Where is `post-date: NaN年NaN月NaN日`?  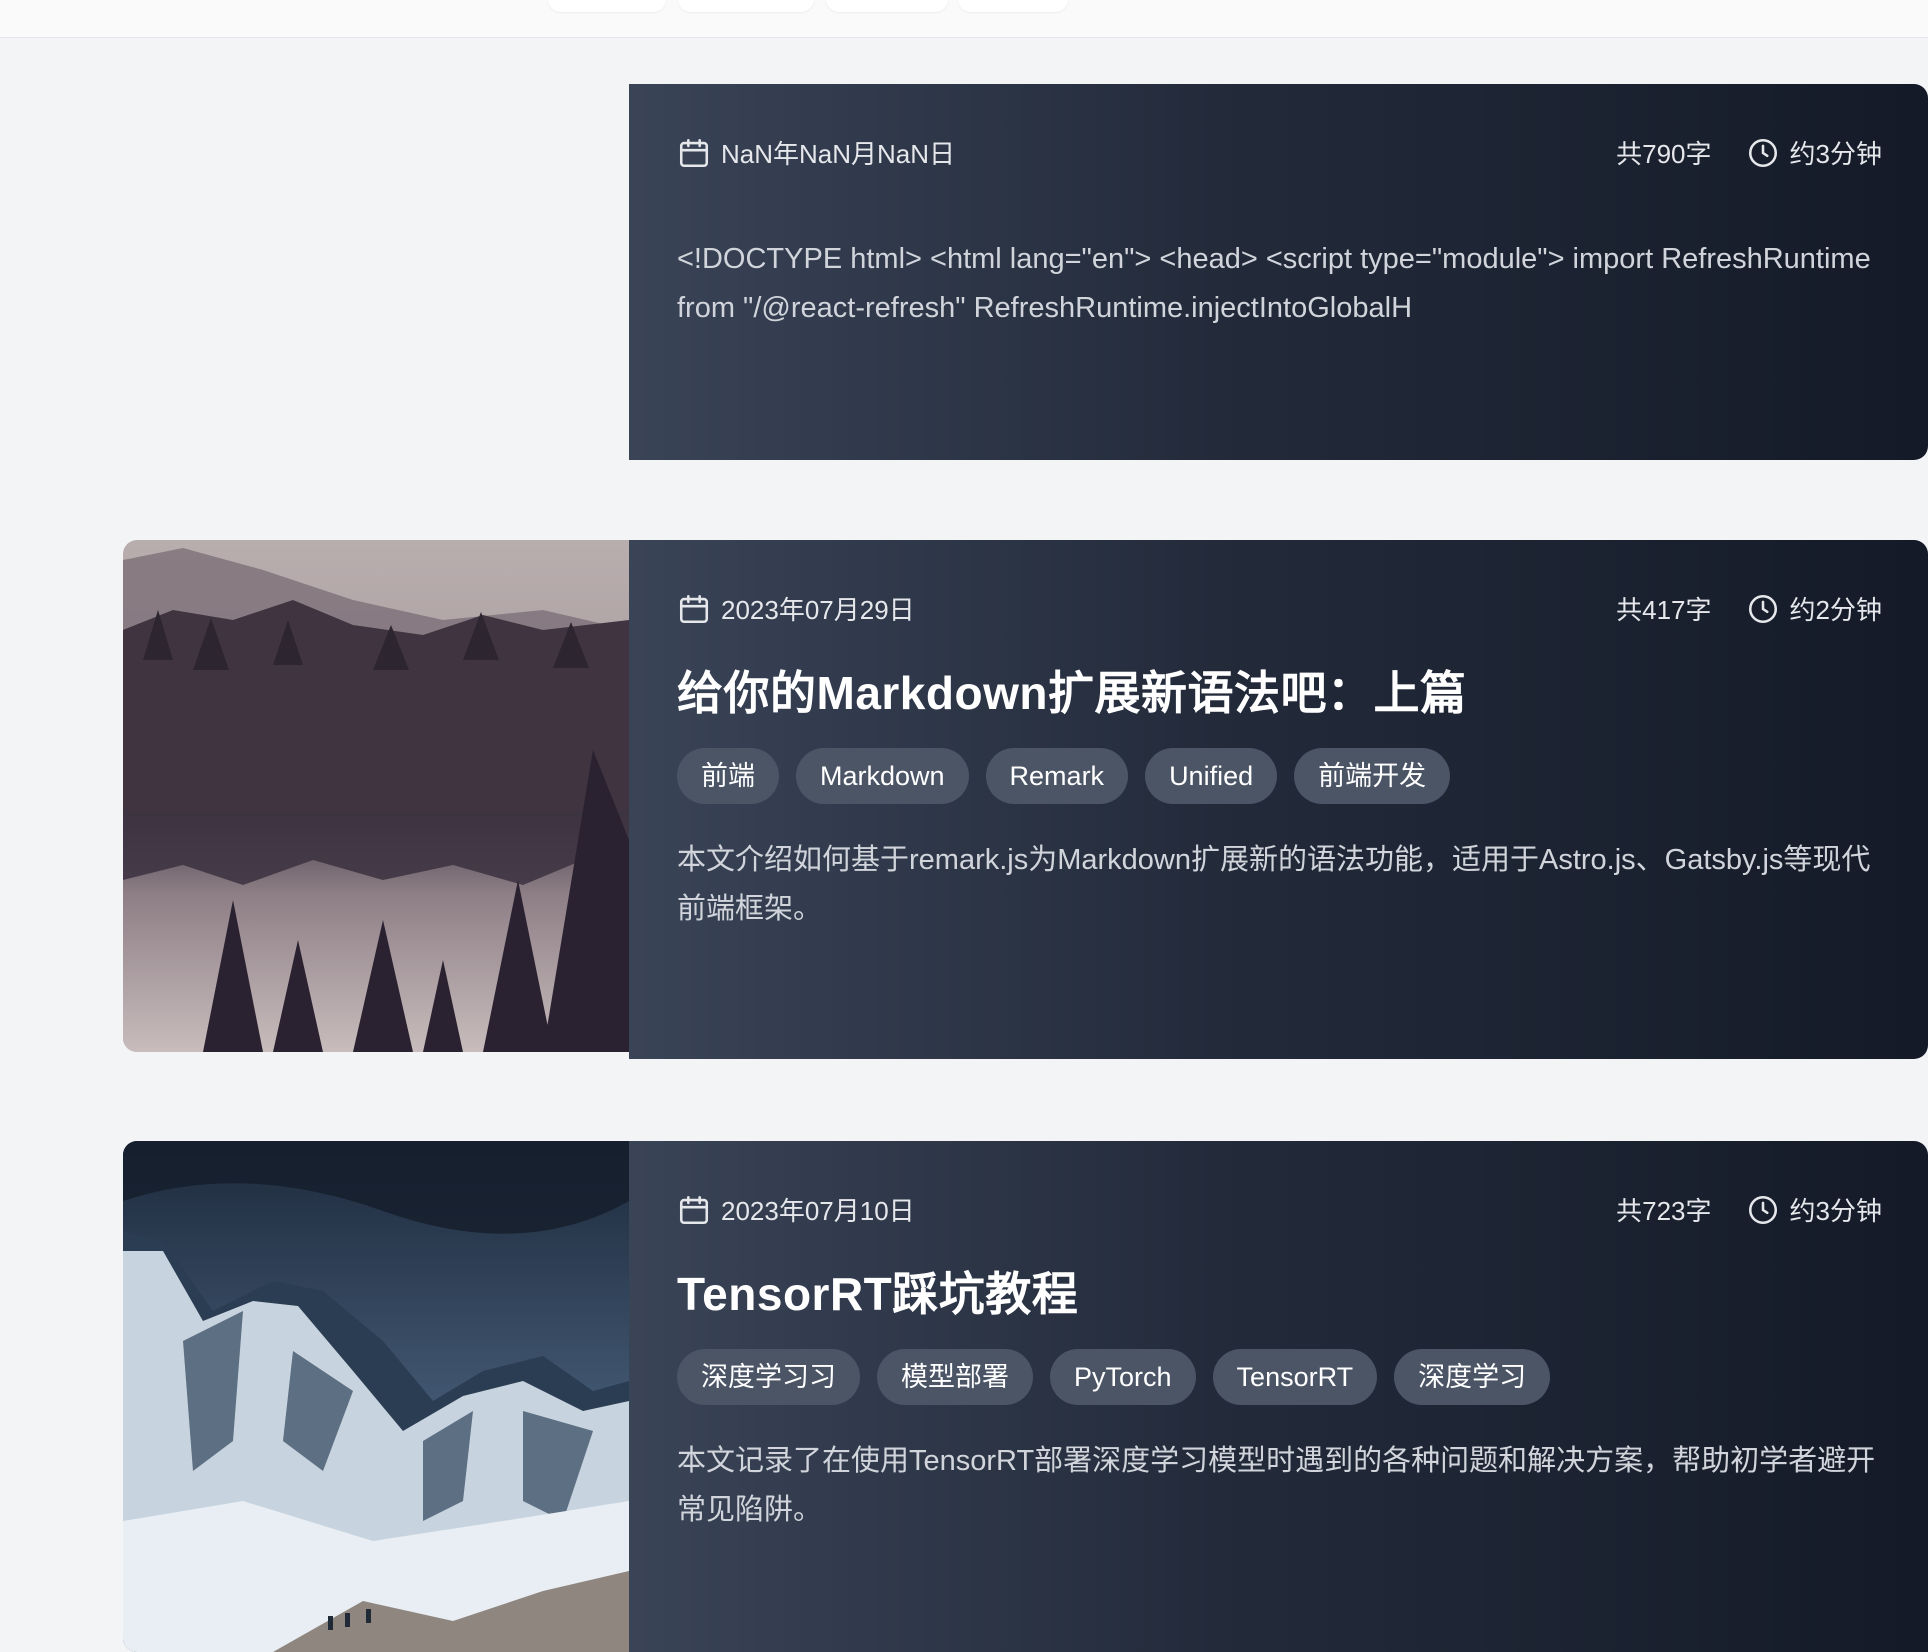
post-date: NaN年NaN月NaN日 is located at coordinates (816, 152).